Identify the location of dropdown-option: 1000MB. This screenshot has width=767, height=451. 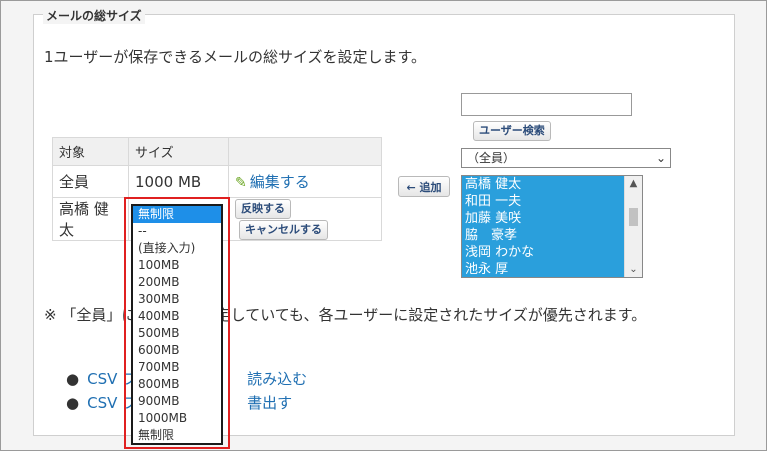
(177, 418).